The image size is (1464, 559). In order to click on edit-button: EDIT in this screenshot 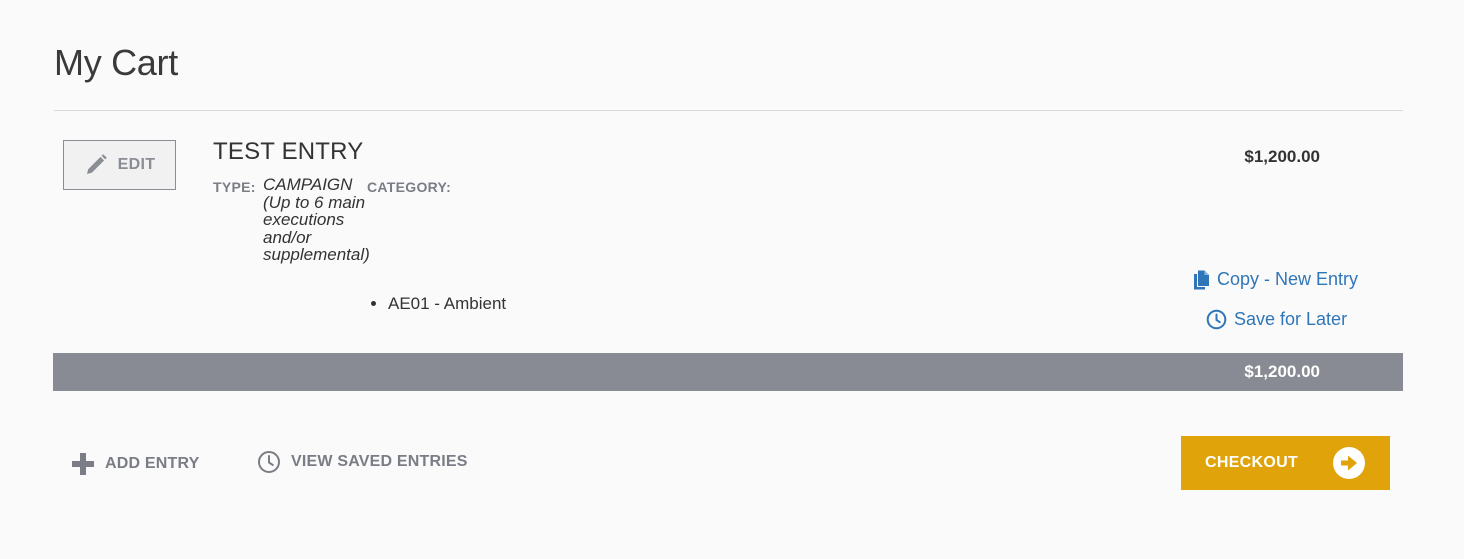, I will do `click(119, 165)`.